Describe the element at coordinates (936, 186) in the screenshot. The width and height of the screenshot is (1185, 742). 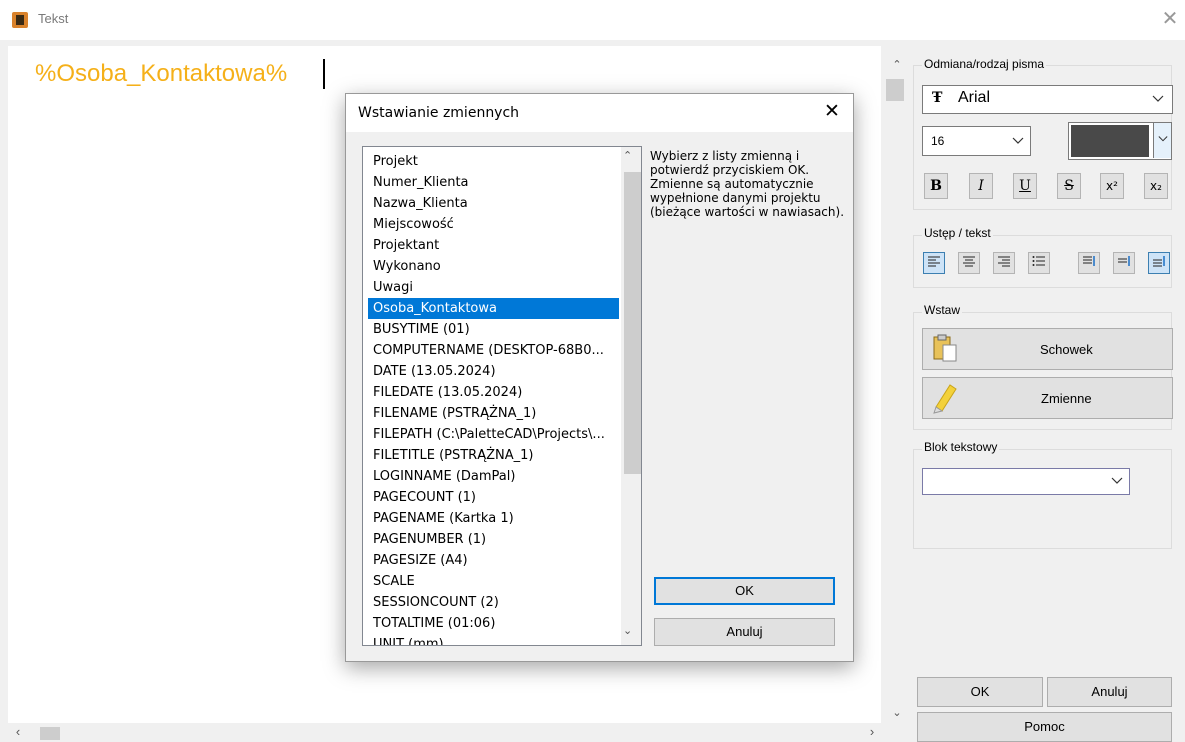
I see `bold-button: B` at that location.